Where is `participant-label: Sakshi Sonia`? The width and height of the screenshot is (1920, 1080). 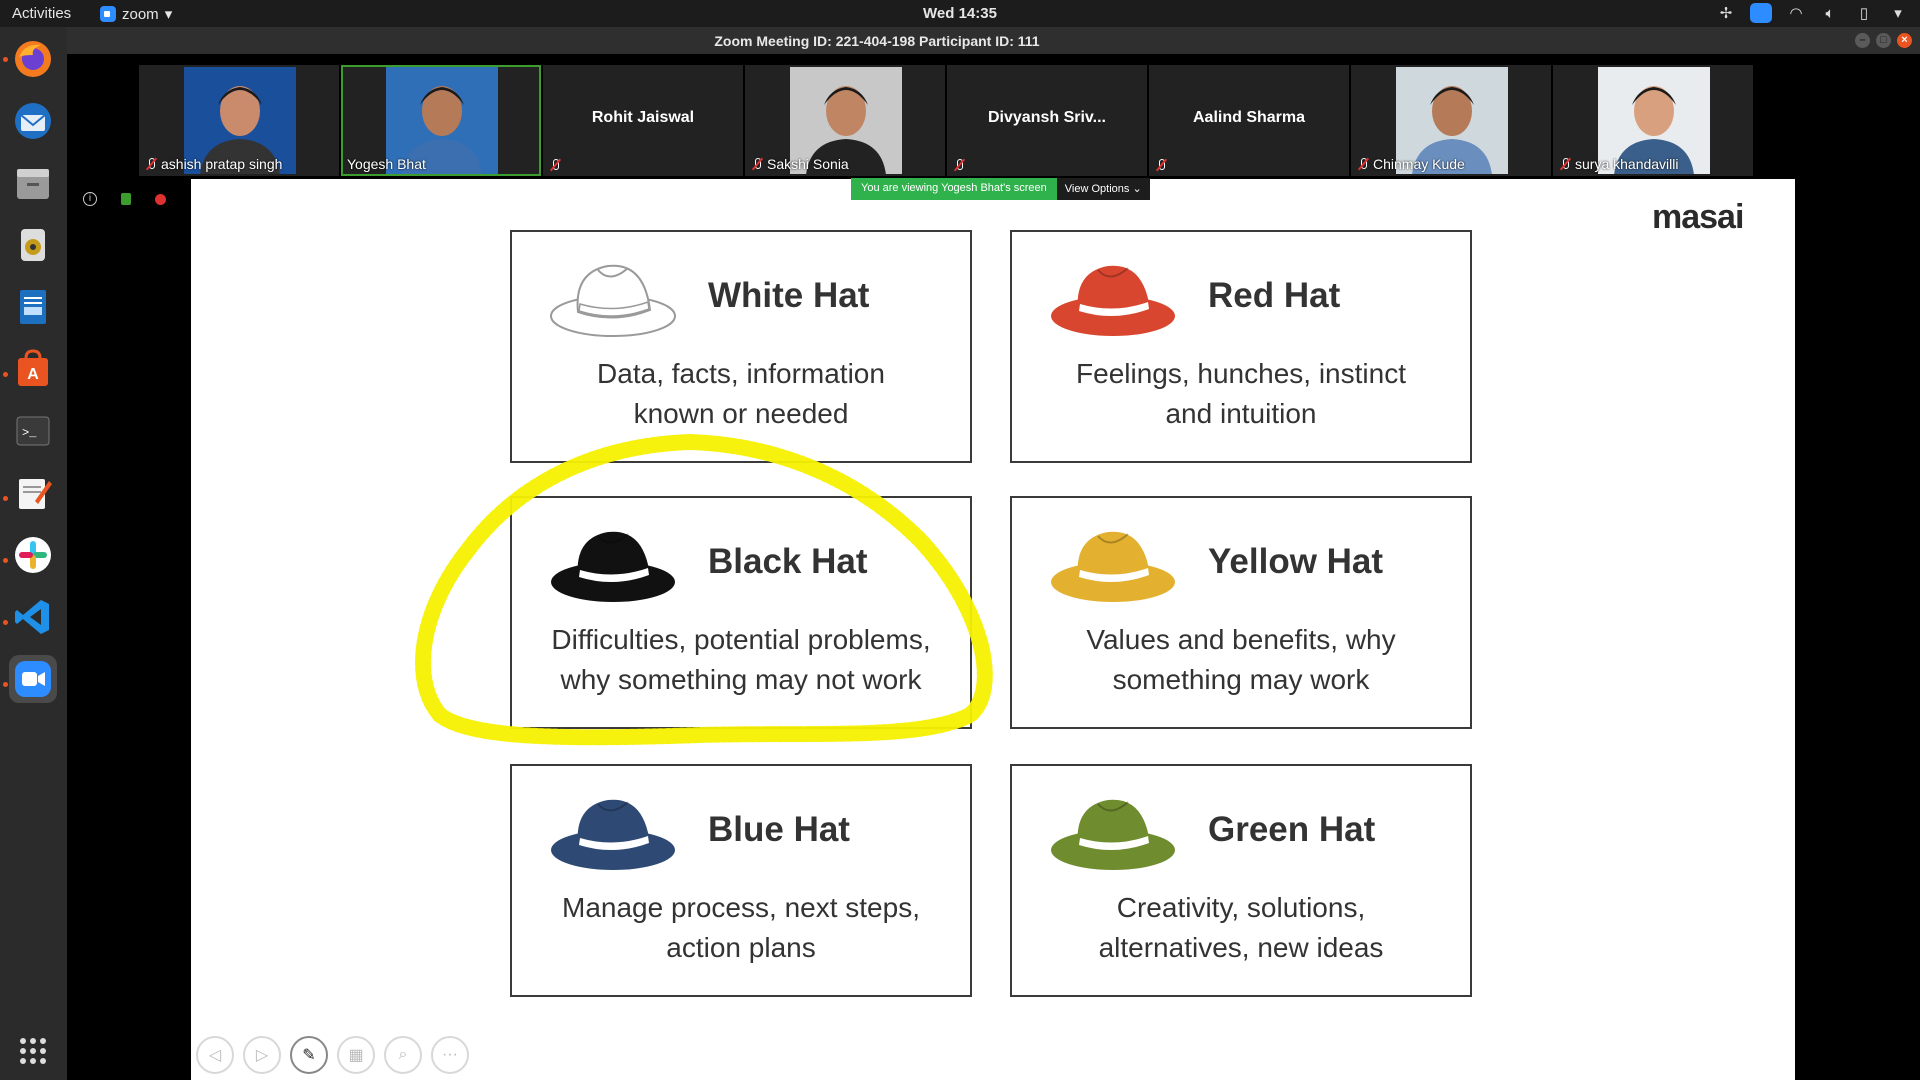 participant-label: Sakshi Sonia is located at coordinates (800, 164).